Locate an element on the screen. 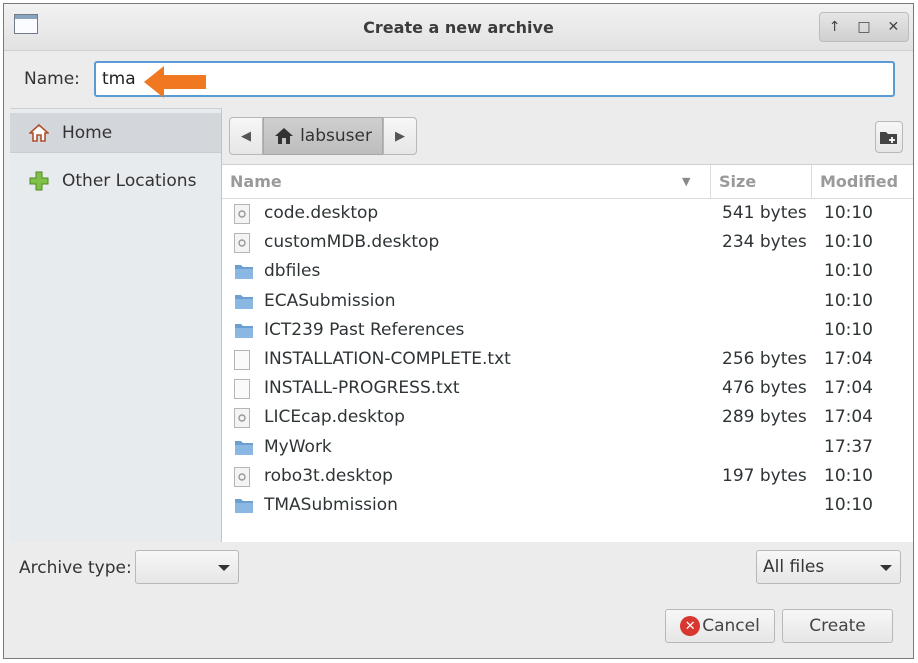 The height and width of the screenshot is (663, 918). file-row: MyWork 17:37 is located at coordinates (567, 447).